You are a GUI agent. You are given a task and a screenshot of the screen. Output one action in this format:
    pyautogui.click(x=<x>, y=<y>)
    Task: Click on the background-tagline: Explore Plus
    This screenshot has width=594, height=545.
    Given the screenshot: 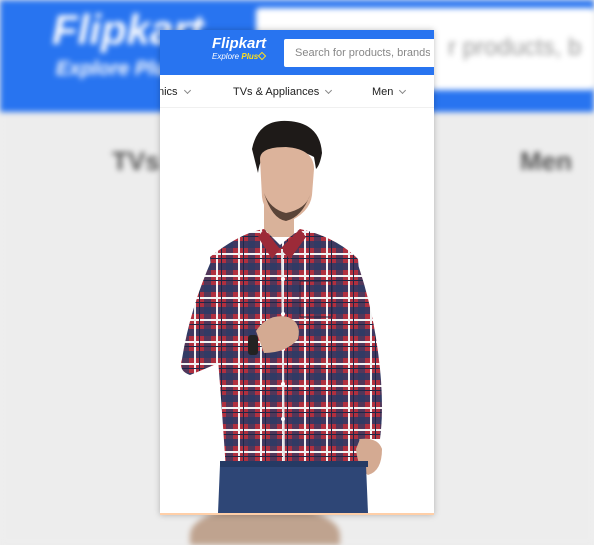 What is the action you would take?
    pyautogui.click(x=117, y=69)
    